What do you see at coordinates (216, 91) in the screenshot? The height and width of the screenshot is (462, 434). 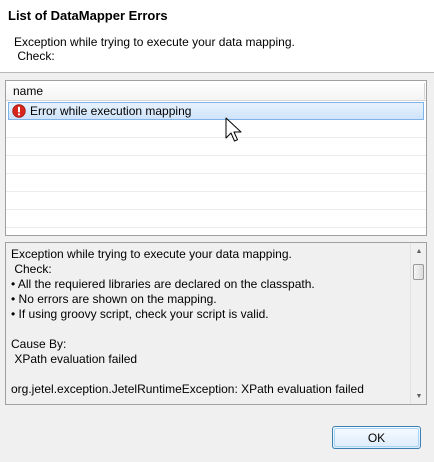 I see `table-header: name` at bounding box center [216, 91].